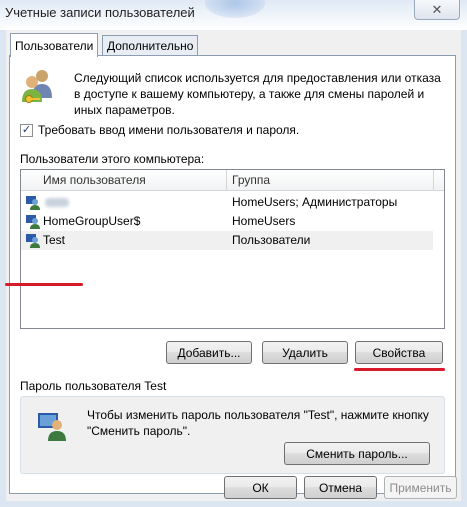 This screenshot has width=467, height=507. What do you see at coordinates (150, 45) in the screenshot?
I see `tab-advanced: Дополнительно` at bounding box center [150, 45].